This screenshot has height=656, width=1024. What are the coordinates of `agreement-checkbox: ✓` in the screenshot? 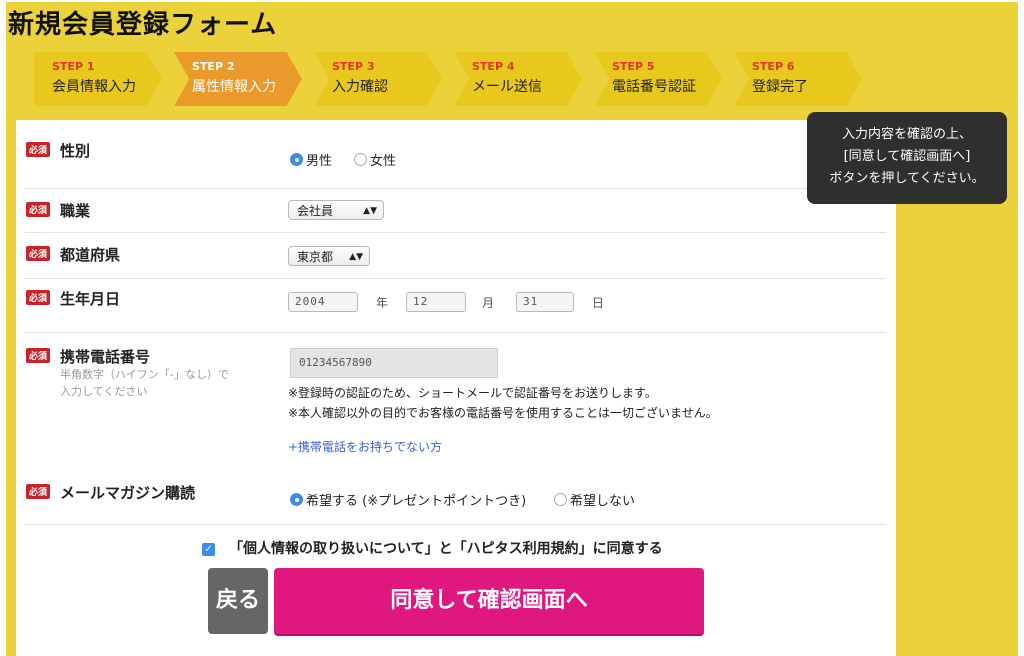 It's located at (208, 549).